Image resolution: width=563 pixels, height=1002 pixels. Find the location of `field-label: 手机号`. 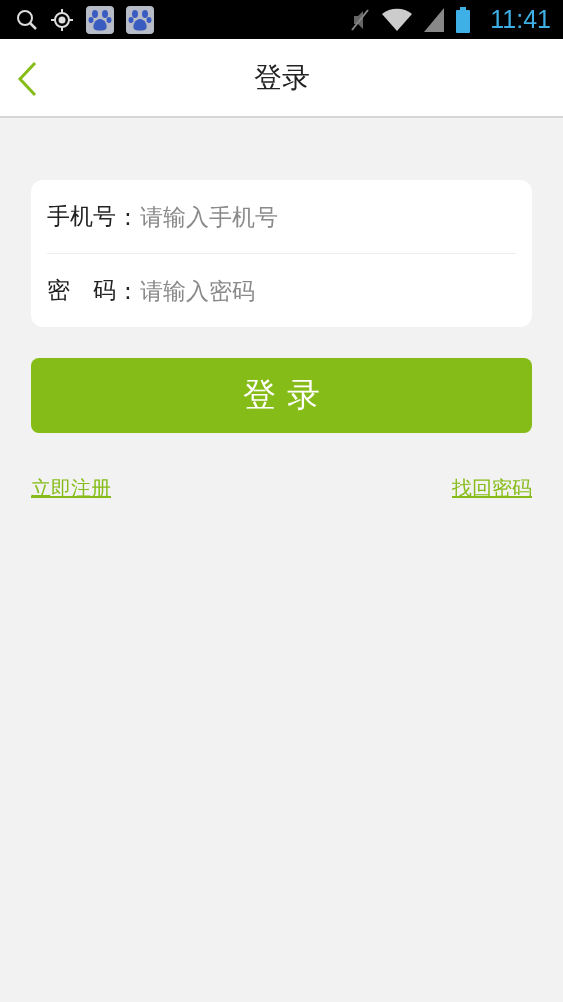

field-label: 手机号 is located at coordinates (81, 216).